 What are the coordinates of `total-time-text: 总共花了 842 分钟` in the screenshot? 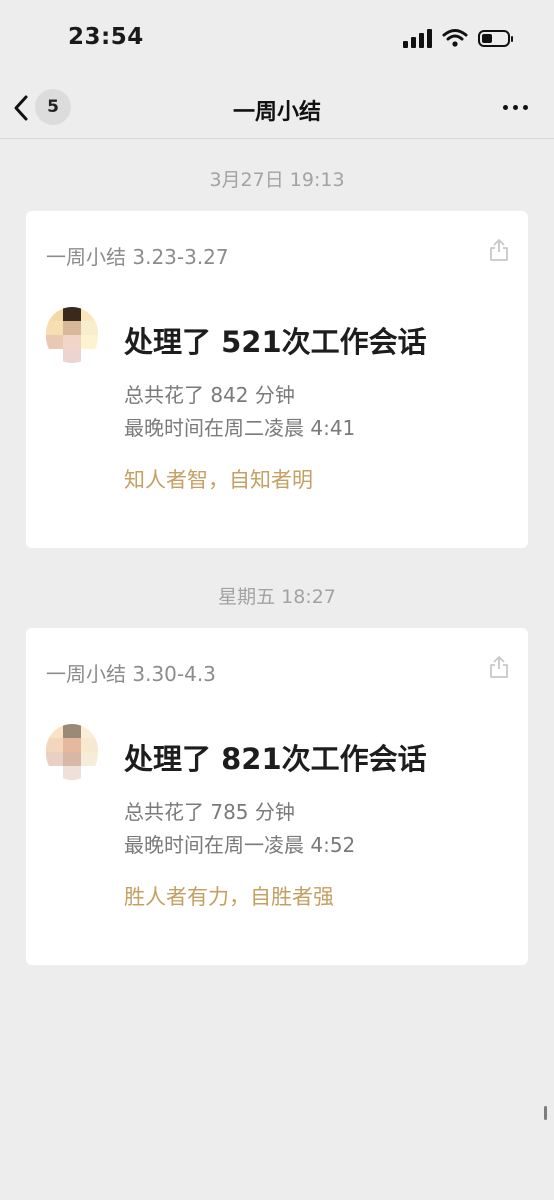 It's located at (209, 395).